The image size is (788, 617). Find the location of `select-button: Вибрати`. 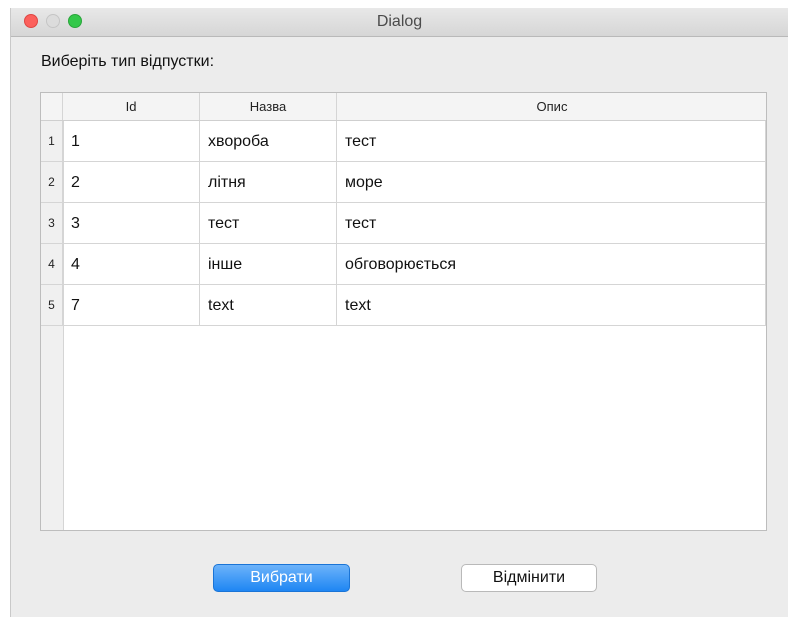

select-button: Вибрати is located at coordinates (281, 578).